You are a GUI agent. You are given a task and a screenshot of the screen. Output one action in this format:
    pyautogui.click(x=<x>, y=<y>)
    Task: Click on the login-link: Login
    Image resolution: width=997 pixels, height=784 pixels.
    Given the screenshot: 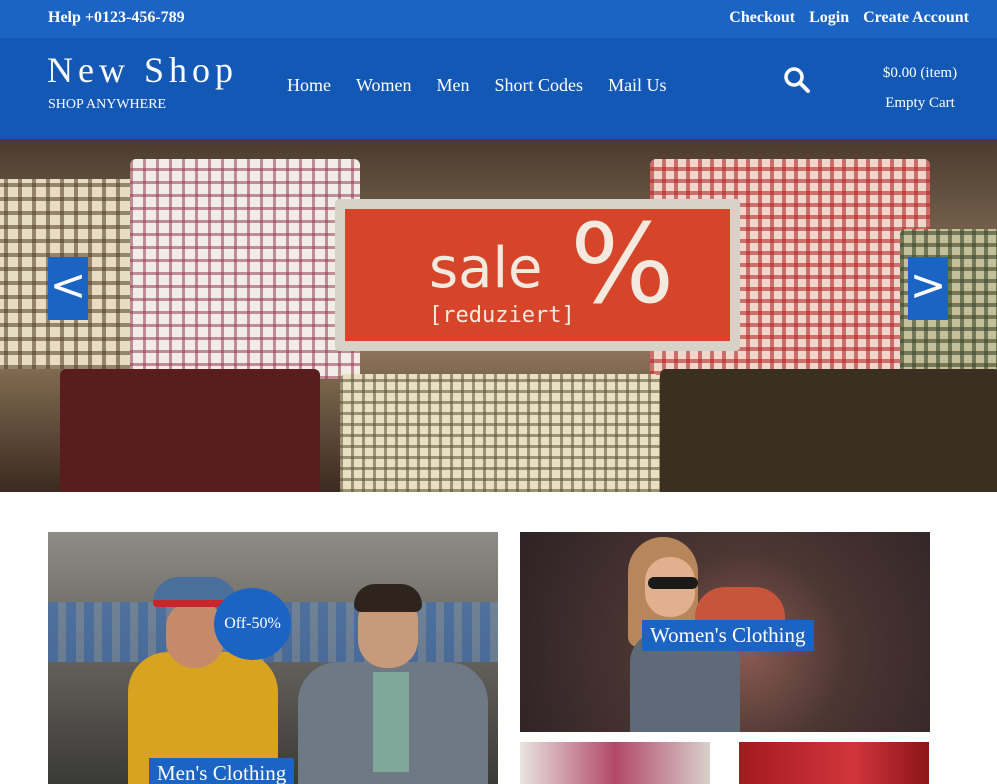 What is the action you would take?
    pyautogui.click(x=829, y=18)
    